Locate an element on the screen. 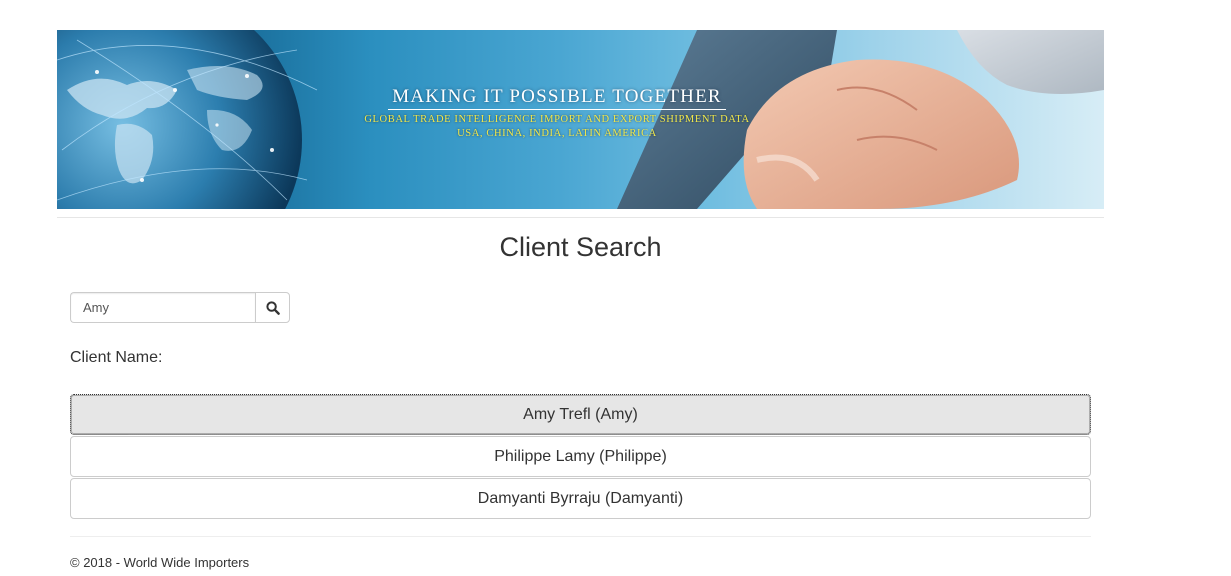  search-group is located at coordinates (180, 307).